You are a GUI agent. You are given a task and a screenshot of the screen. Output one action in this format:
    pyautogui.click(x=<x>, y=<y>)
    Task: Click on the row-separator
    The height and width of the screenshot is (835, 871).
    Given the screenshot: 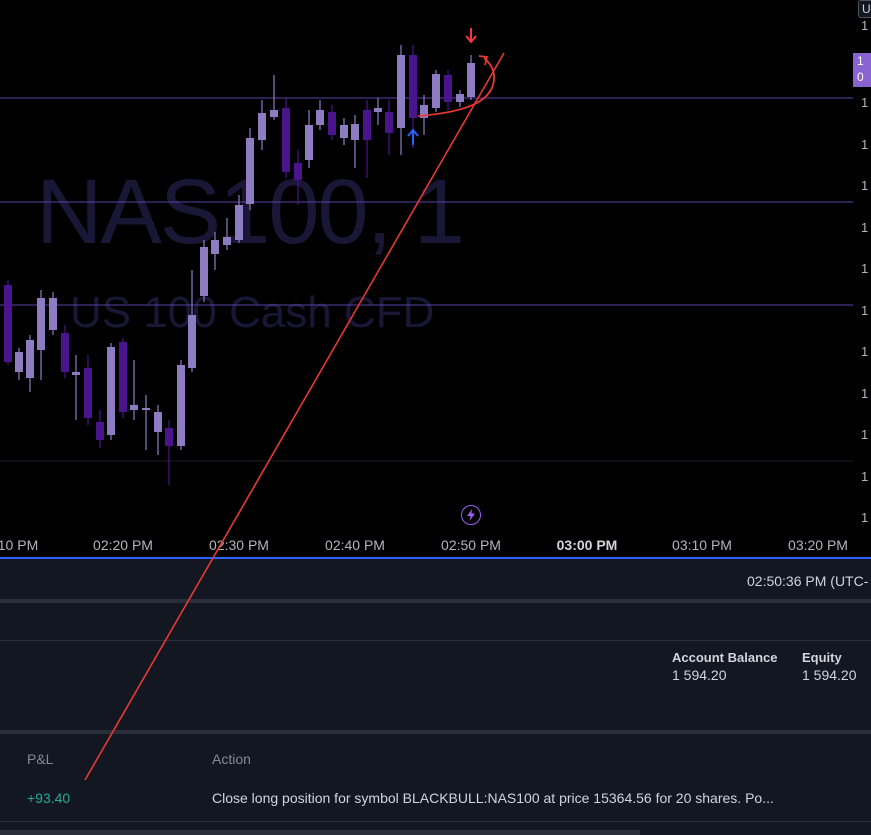 What is the action you would take?
    pyautogui.click(x=435, y=821)
    